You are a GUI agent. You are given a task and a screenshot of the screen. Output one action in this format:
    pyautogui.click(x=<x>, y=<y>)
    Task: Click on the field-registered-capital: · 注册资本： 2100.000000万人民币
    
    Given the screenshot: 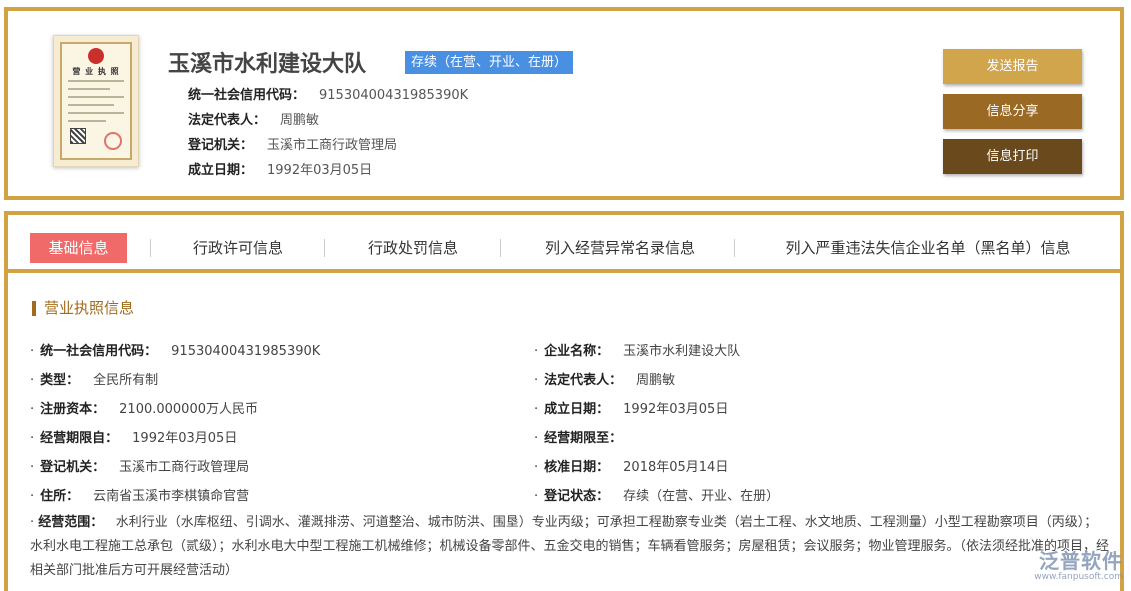 What is the action you would take?
    pyautogui.click(x=144, y=407)
    